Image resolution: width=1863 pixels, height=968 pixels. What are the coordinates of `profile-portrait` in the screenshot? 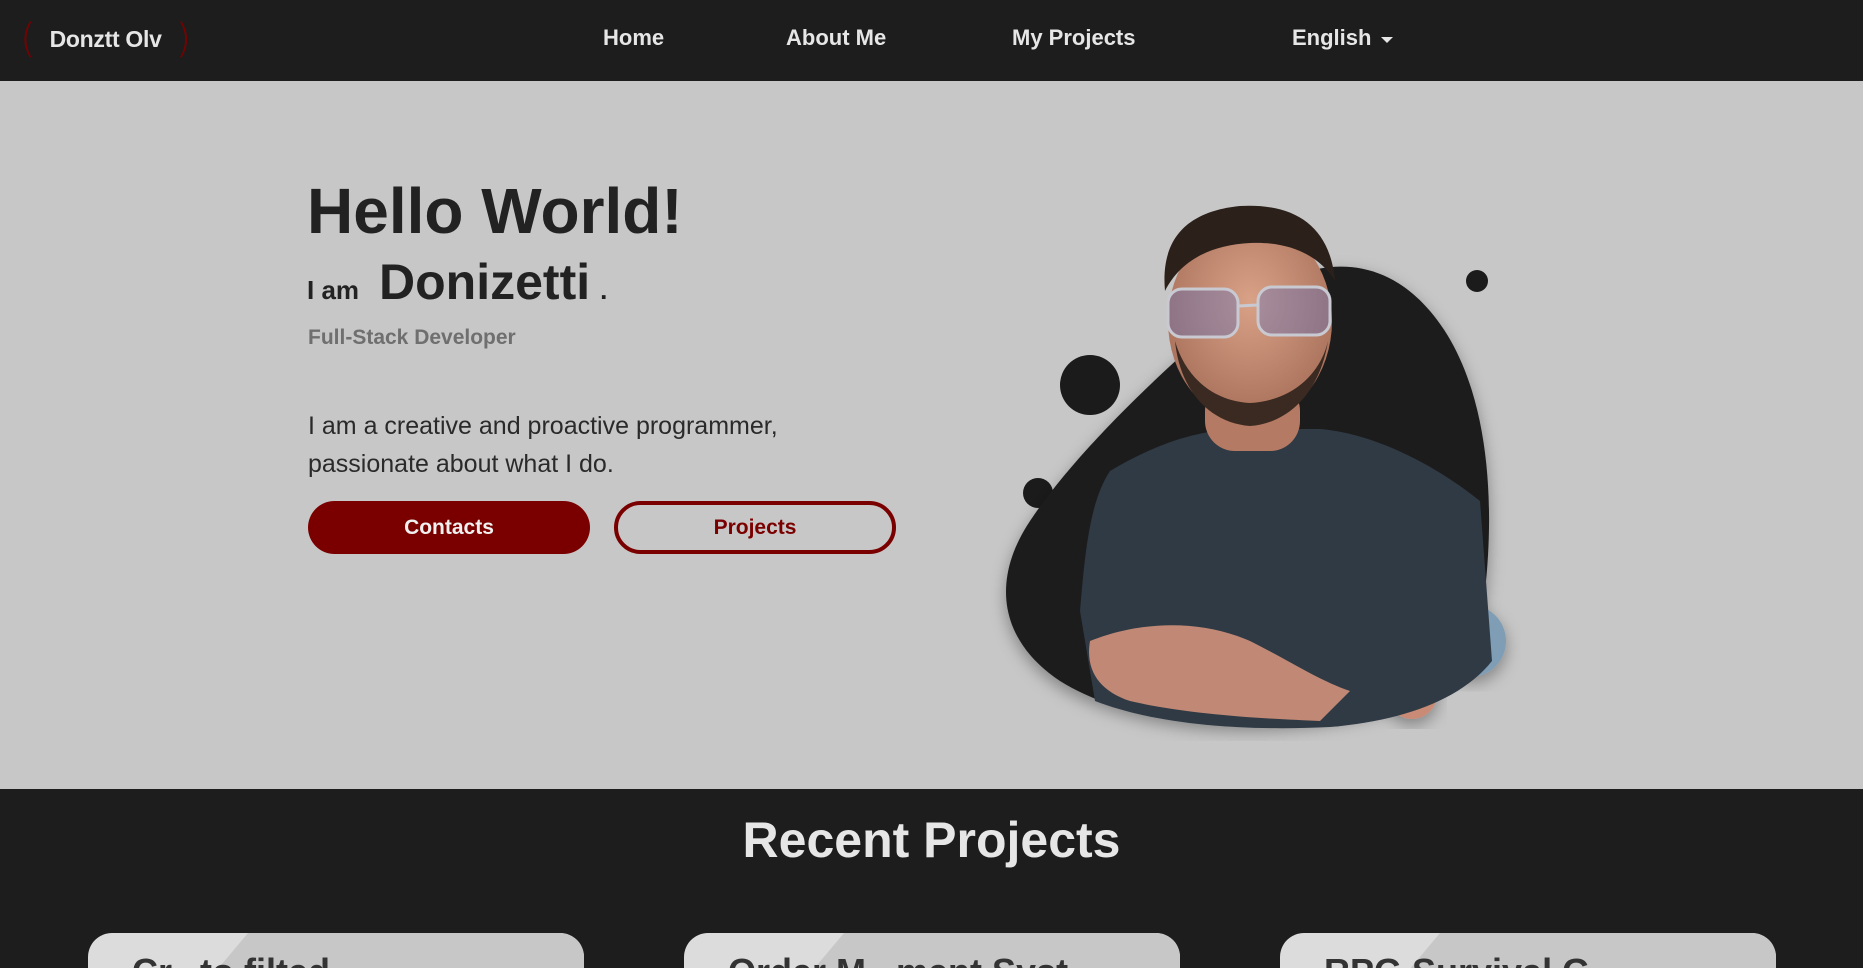 It's located at (1256, 467).